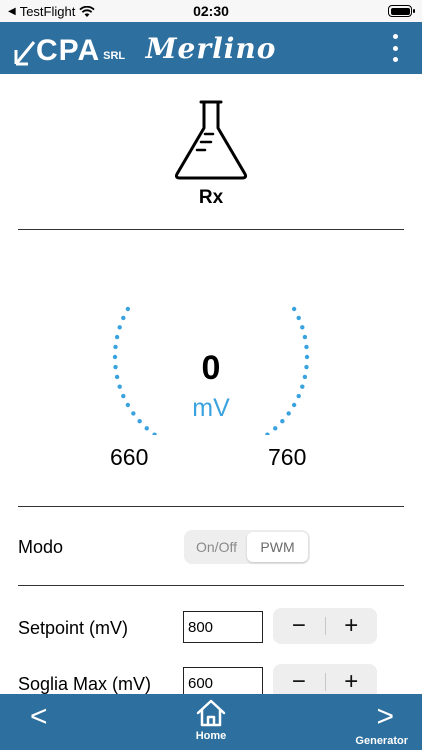 This screenshot has height=750, width=422. Describe the element at coordinates (73, 628) in the screenshot. I see `setpoint-label: Setpoint (mV)` at that location.